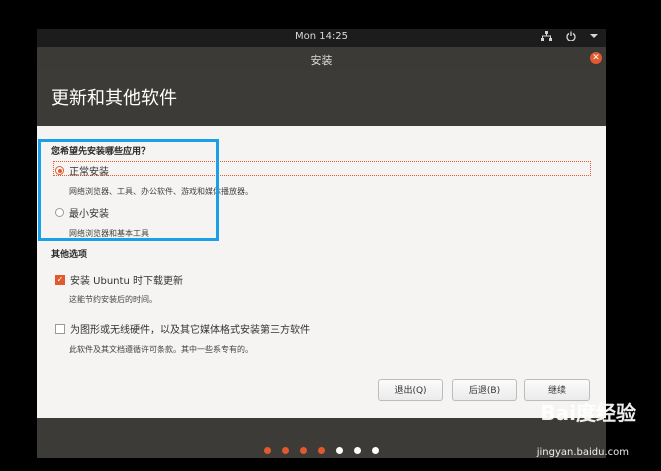 This screenshot has width=661, height=471. I want to click on power-icon, so click(571, 37).